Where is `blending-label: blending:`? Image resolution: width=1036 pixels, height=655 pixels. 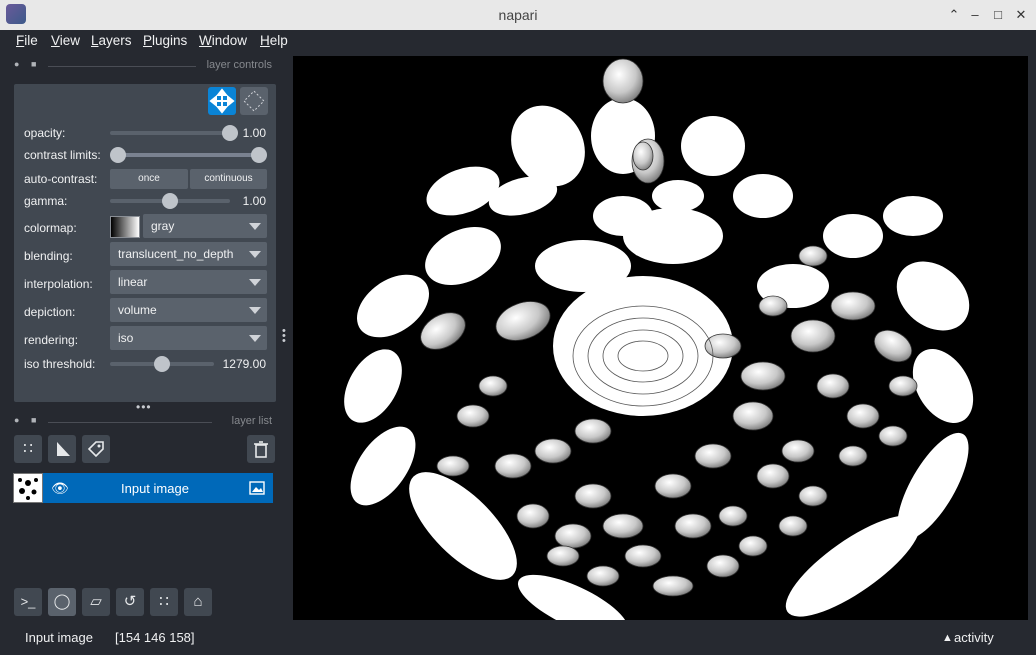
blending-label: blending: is located at coordinates (48, 256).